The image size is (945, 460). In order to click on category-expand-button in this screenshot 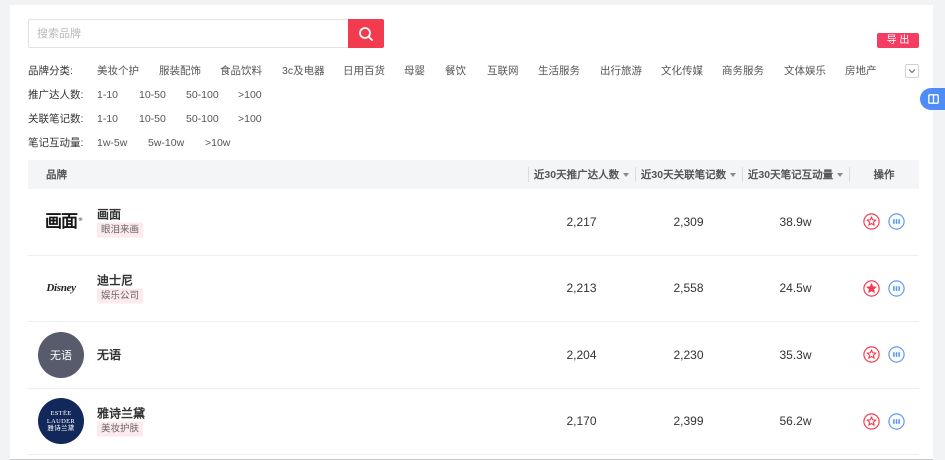, I will do `click(912, 71)`.